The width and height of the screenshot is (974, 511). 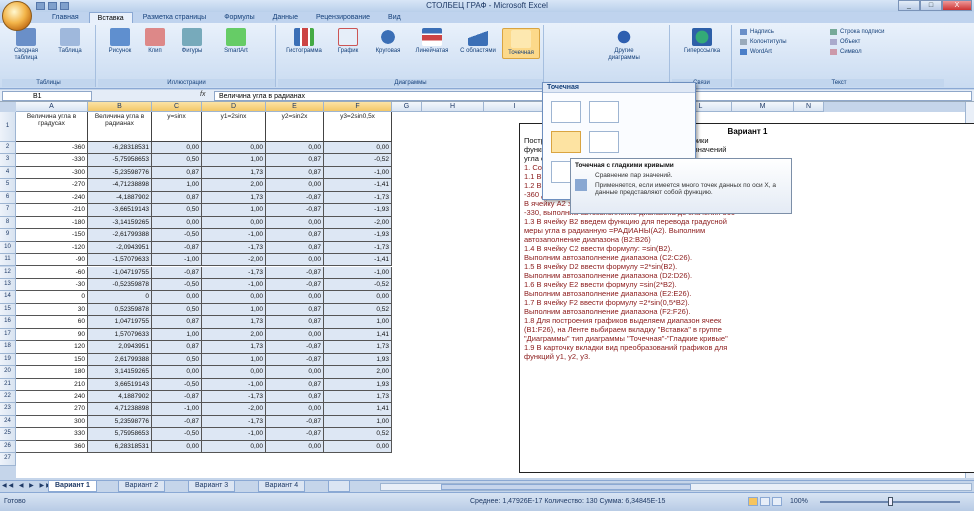 What do you see at coordinates (8, 198) in the screenshot?
I see `row-header: 6` at bounding box center [8, 198].